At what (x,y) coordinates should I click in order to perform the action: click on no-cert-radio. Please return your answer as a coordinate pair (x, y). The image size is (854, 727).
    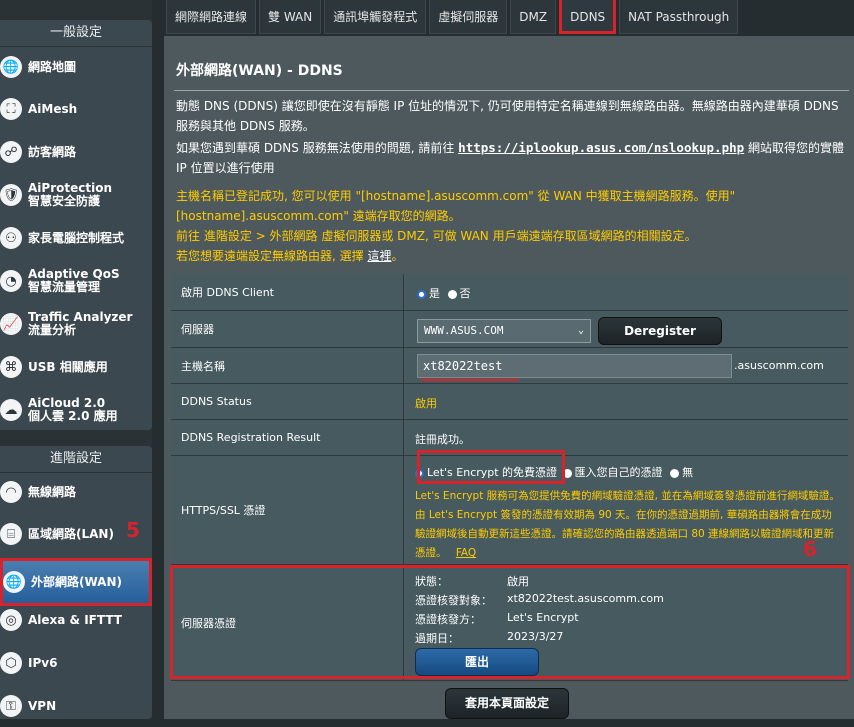
    Looking at the image, I should click on (675, 473).